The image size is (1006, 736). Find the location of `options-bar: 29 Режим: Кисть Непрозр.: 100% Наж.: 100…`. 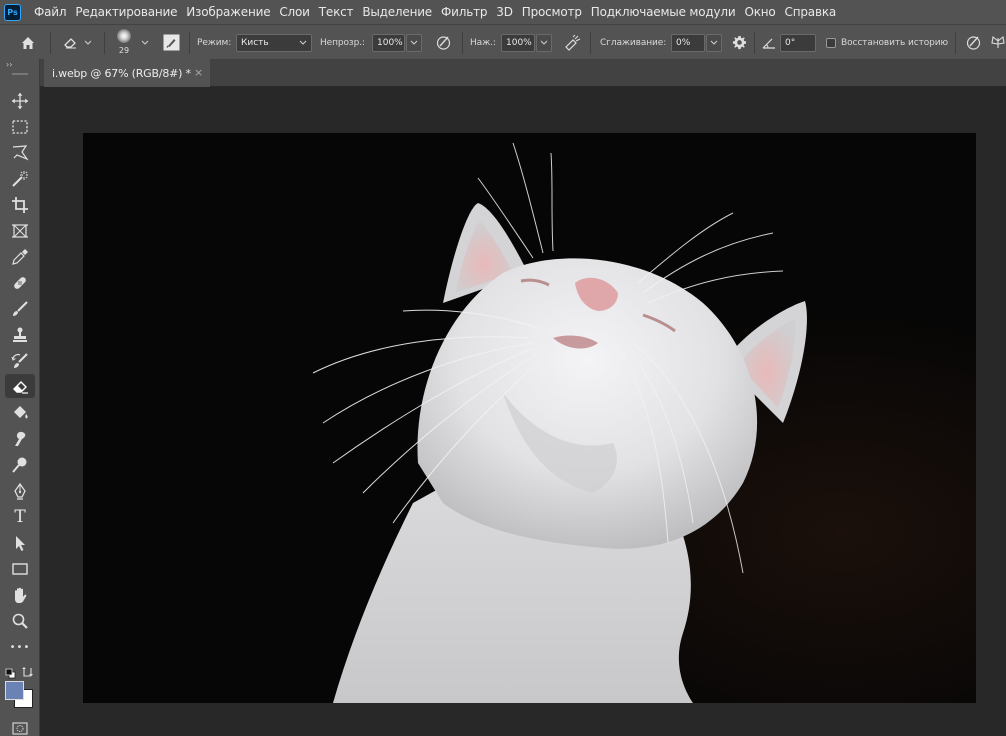

options-bar: 29 Режим: Кисть Непрозр.: 100% Наж.: 100… is located at coordinates (503, 41).